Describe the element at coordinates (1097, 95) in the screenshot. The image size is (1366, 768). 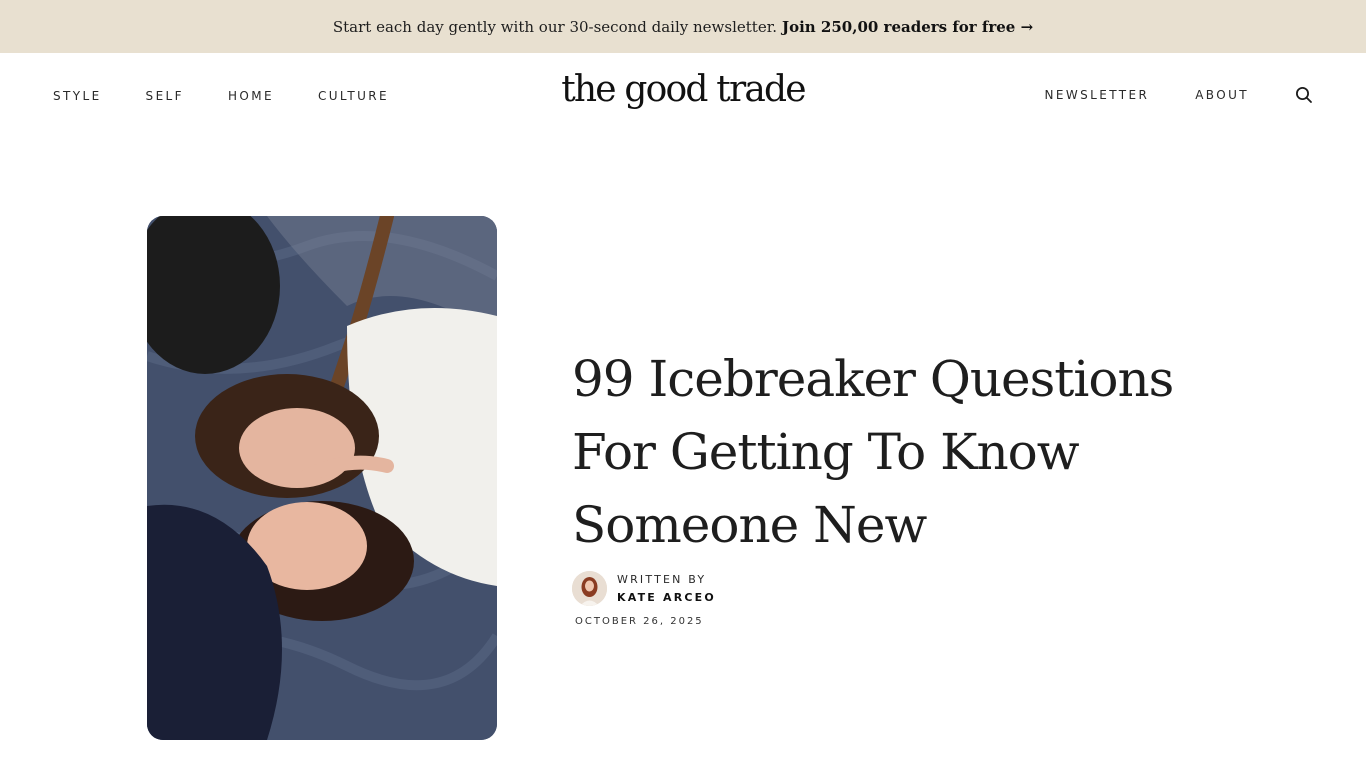
I see `nav-item-newsletter: NEWSLETTER` at that location.